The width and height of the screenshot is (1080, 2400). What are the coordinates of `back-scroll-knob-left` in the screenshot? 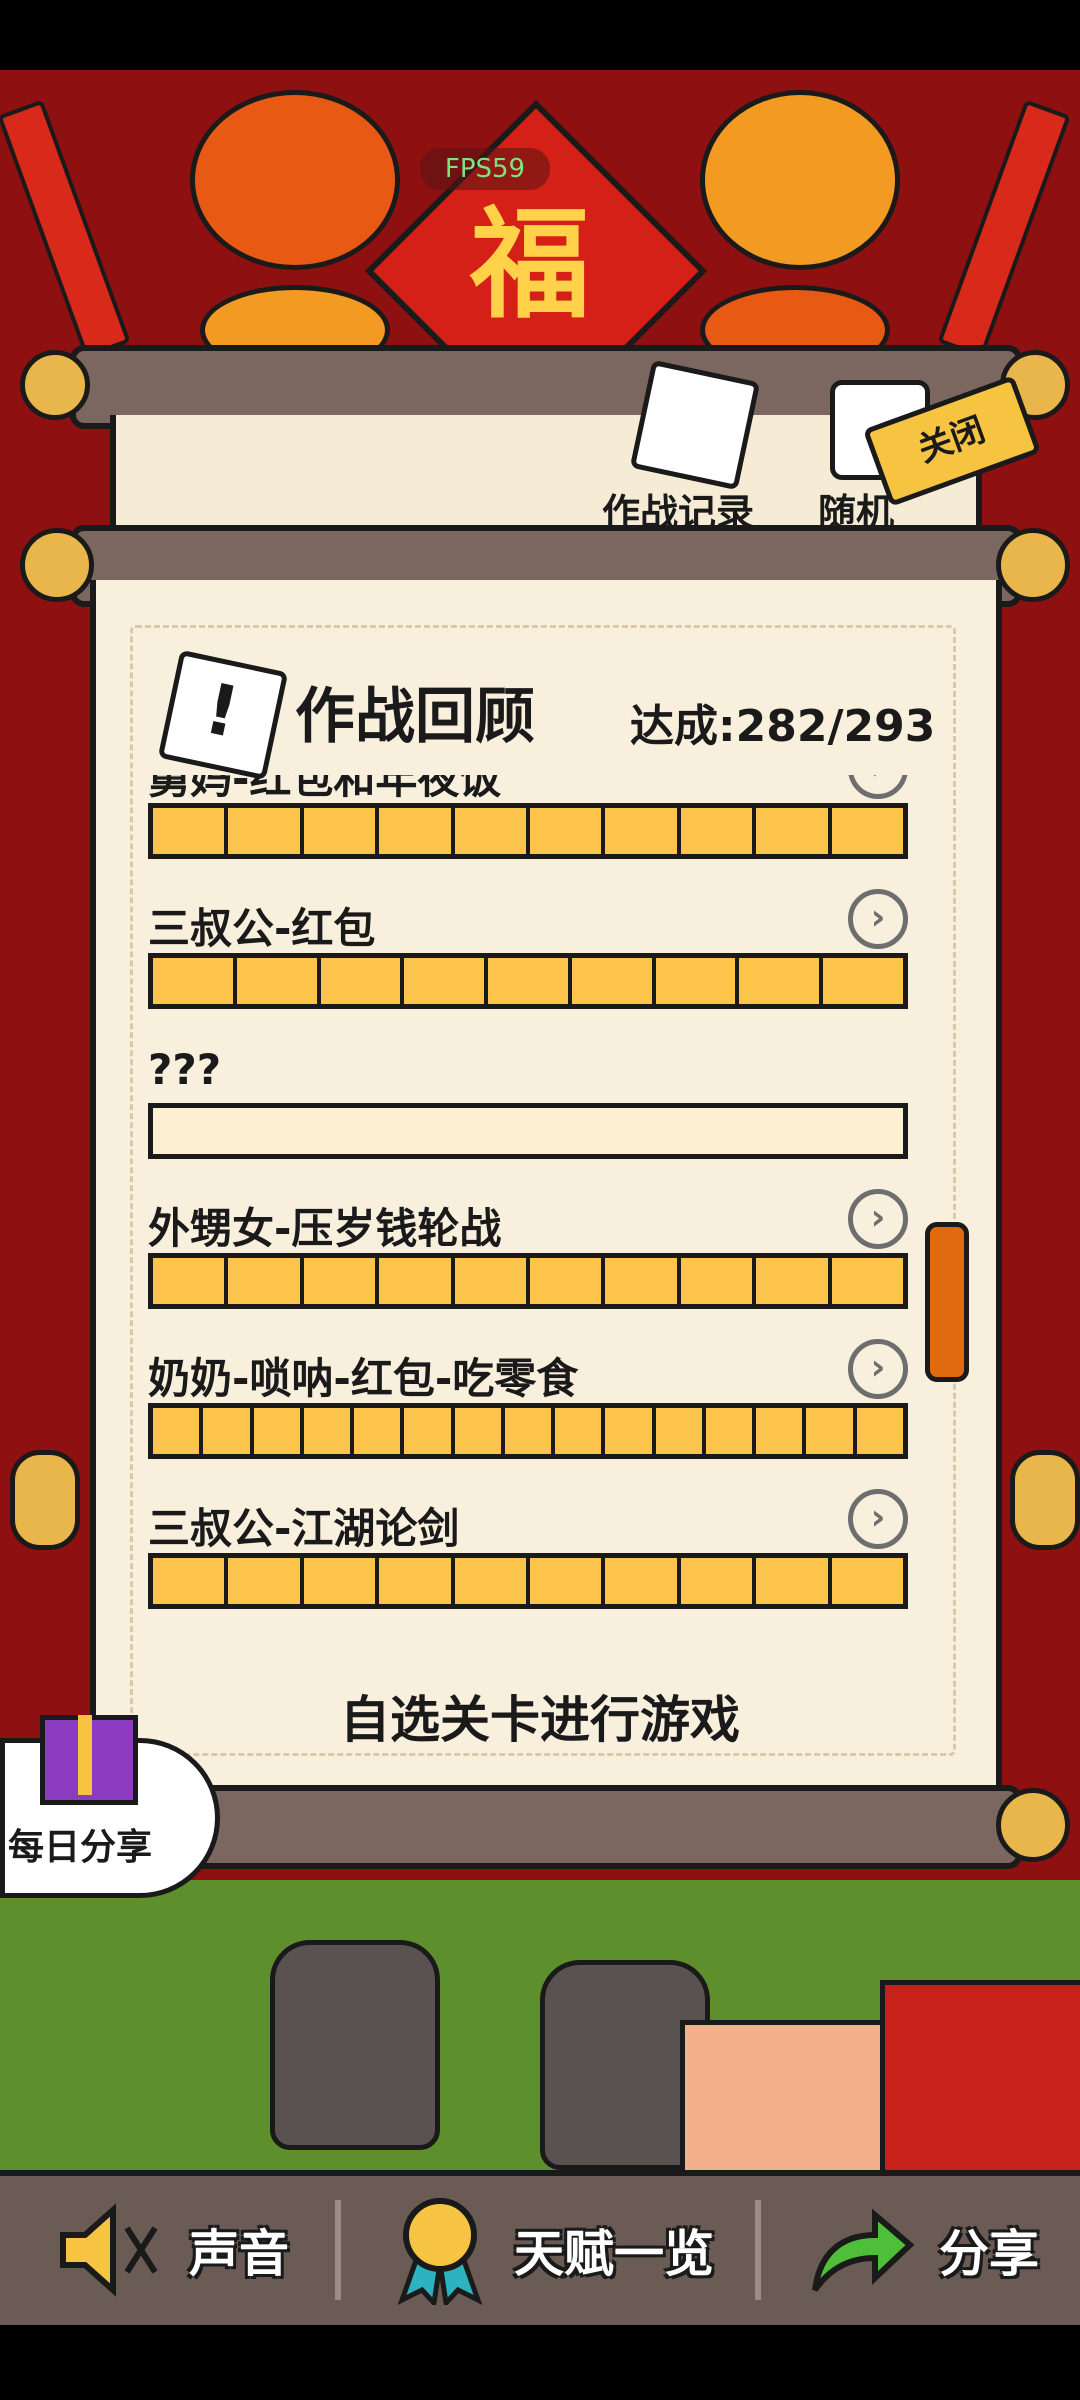 It's located at (55, 385).